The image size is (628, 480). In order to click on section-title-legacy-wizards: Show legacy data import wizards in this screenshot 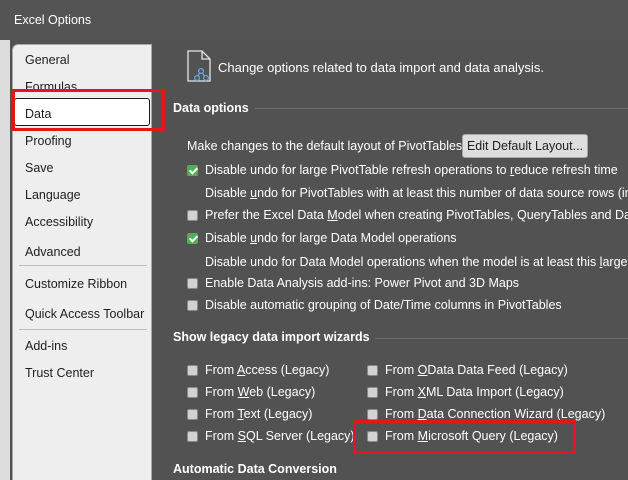, I will do `click(271, 337)`.